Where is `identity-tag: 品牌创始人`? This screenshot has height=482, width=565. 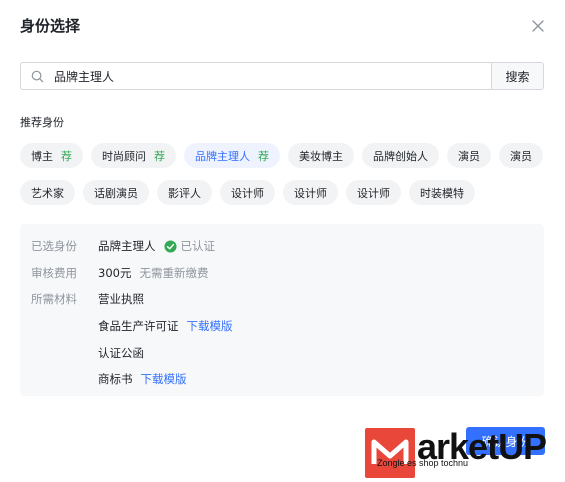 identity-tag: 品牌创始人 is located at coordinates (400, 155).